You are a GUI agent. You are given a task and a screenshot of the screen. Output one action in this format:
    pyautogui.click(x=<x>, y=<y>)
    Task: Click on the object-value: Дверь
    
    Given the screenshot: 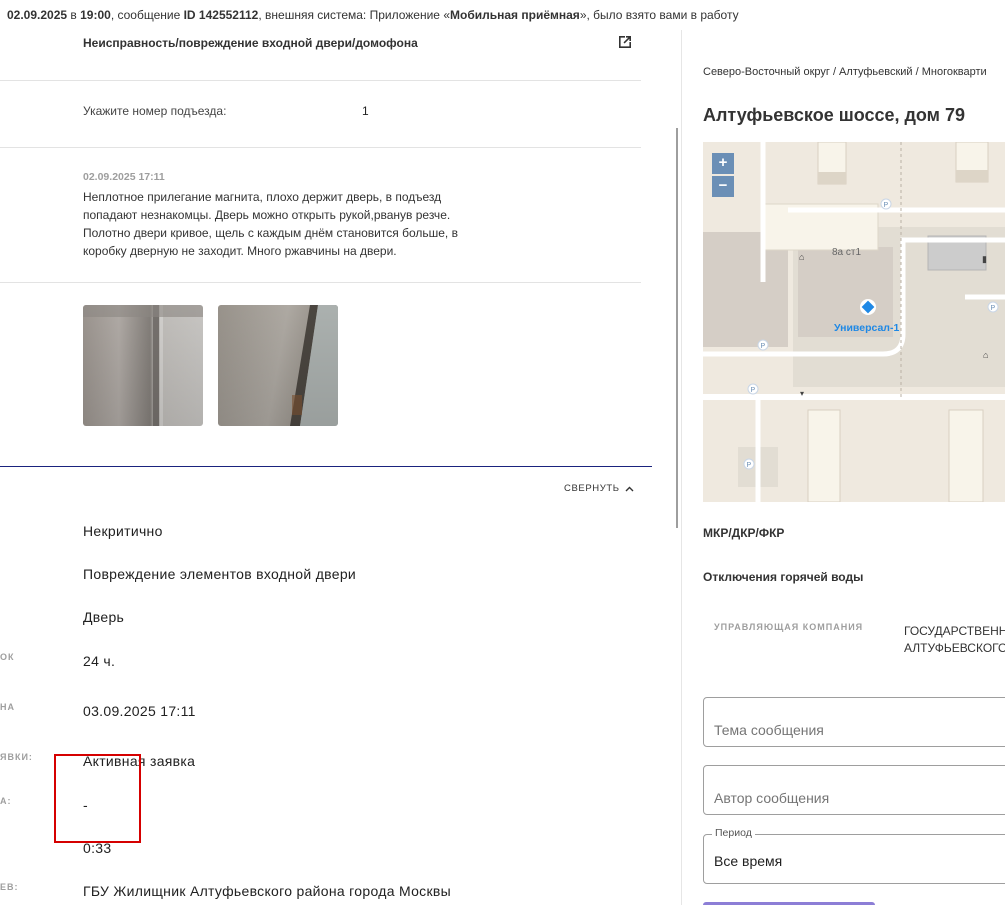 What is the action you would take?
    pyautogui.click(x=104, y=617)
    